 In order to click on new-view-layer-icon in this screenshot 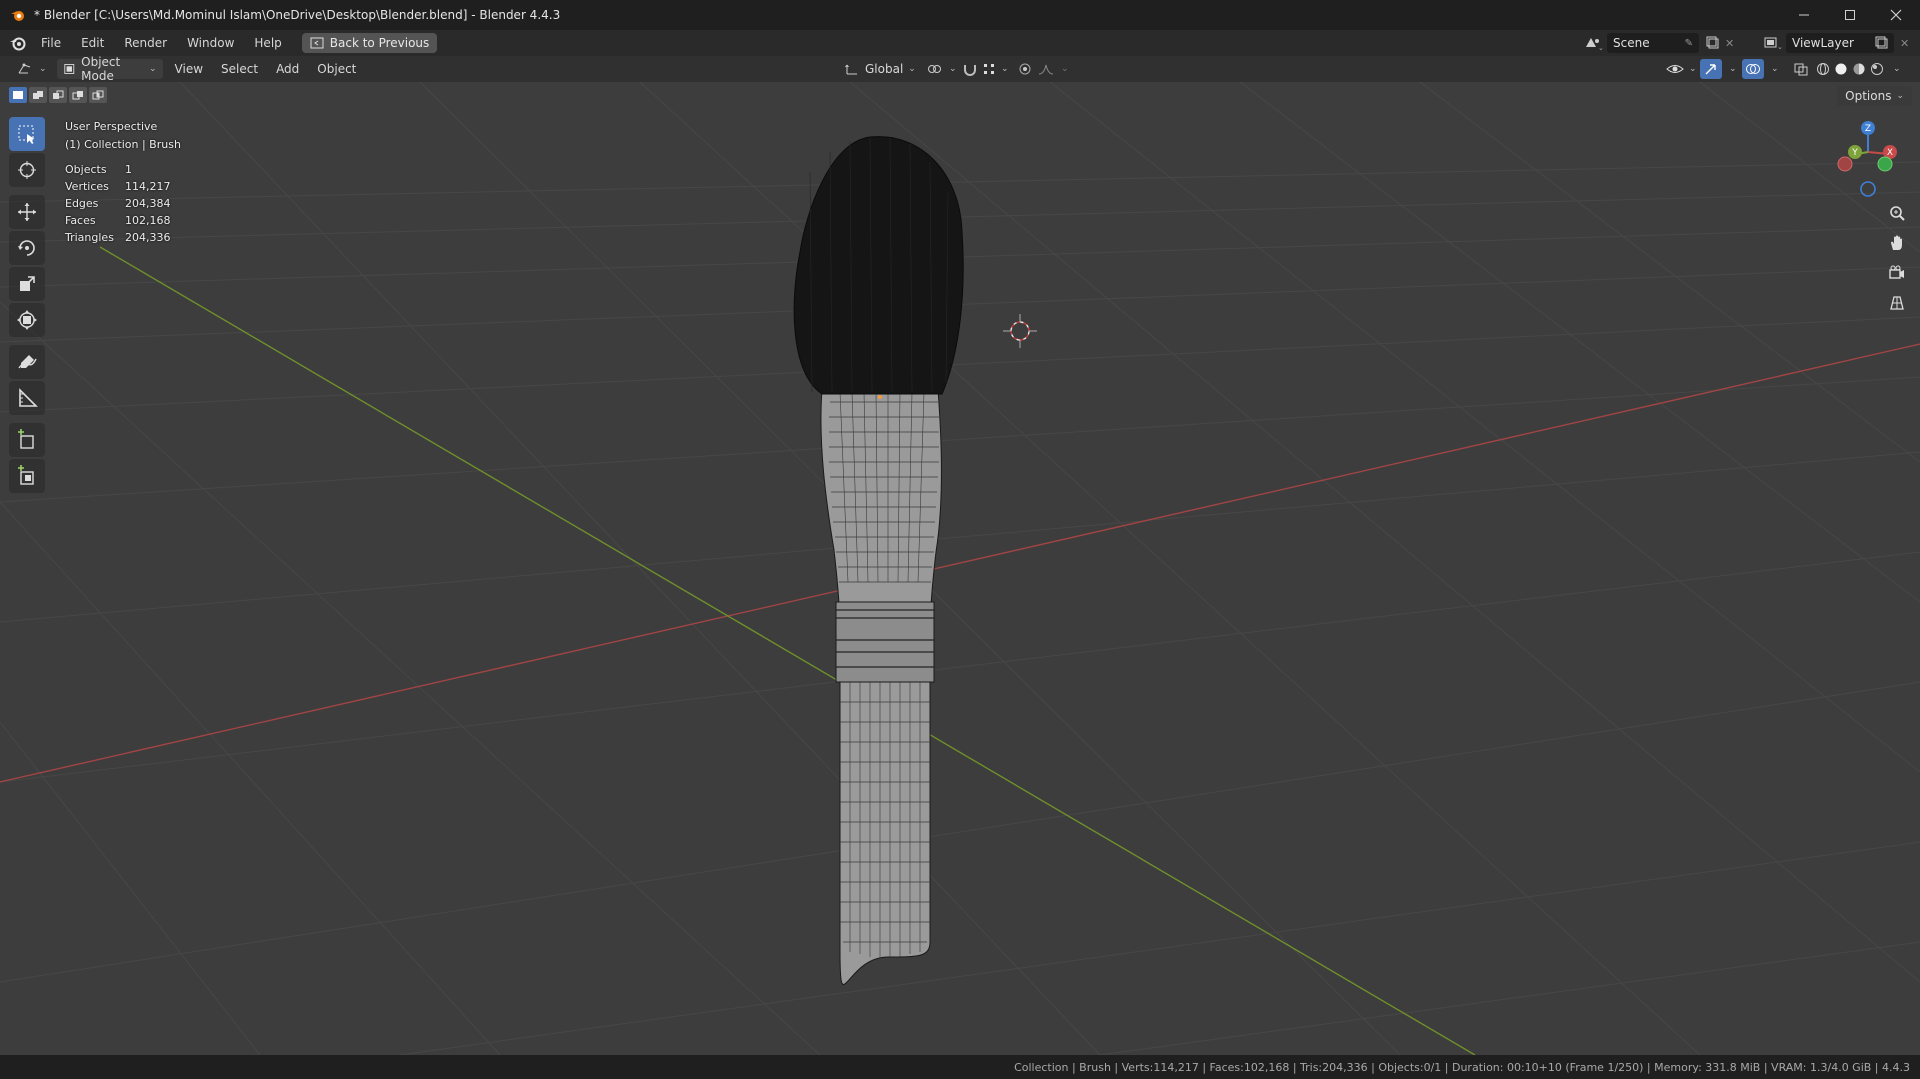, I will do `click(1881, 43)`.